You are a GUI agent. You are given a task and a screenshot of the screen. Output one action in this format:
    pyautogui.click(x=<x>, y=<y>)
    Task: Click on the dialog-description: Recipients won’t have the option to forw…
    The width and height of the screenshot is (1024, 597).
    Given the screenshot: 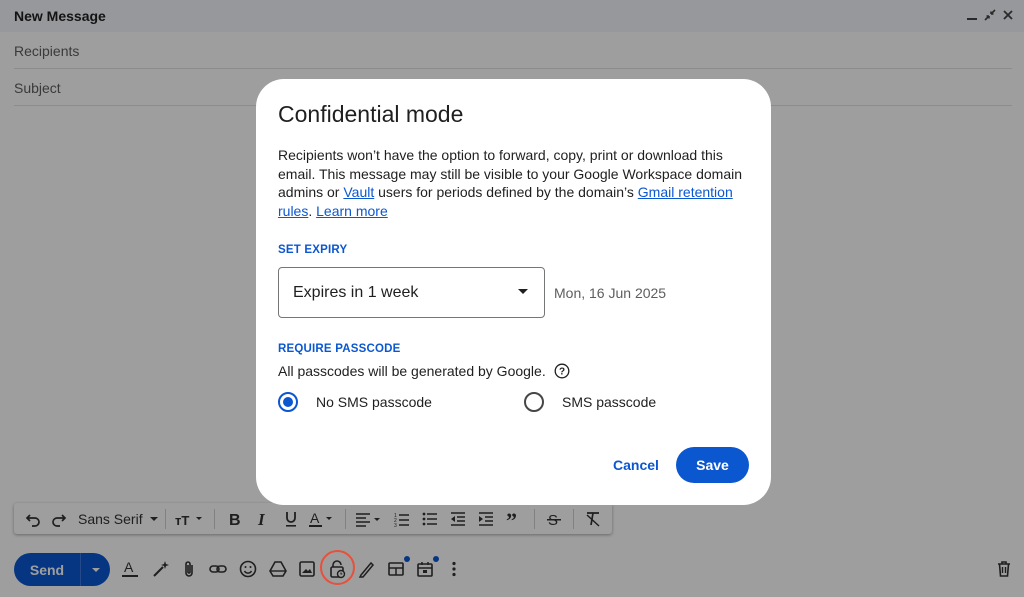 What is the action you would take?
    pyautogui.click(x=513, y=183)
    